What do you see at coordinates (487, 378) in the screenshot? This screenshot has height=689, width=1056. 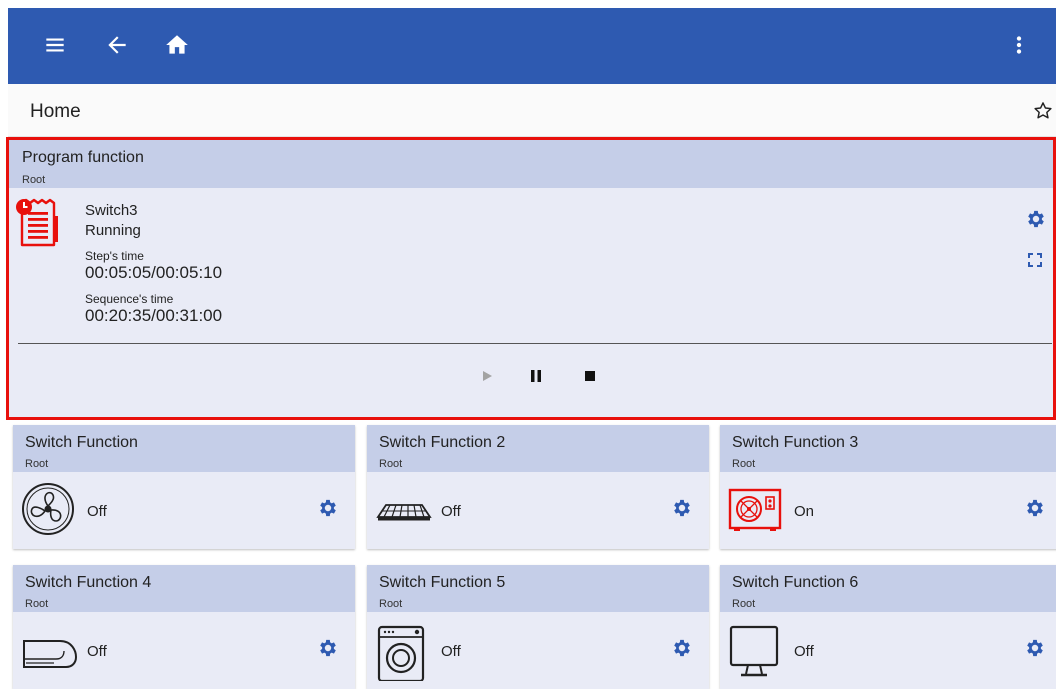 I see `play-icon` at bounding box center [487, 378].